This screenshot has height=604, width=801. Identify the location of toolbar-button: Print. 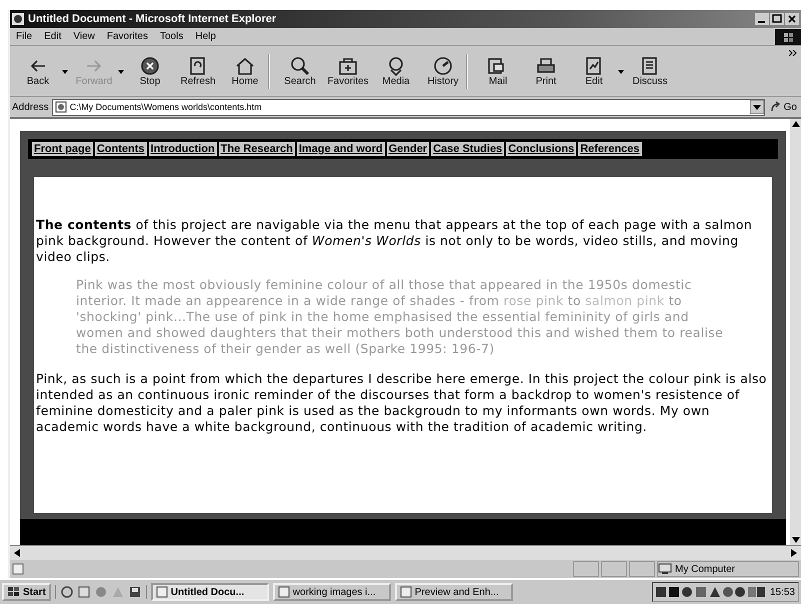
(546, 71).